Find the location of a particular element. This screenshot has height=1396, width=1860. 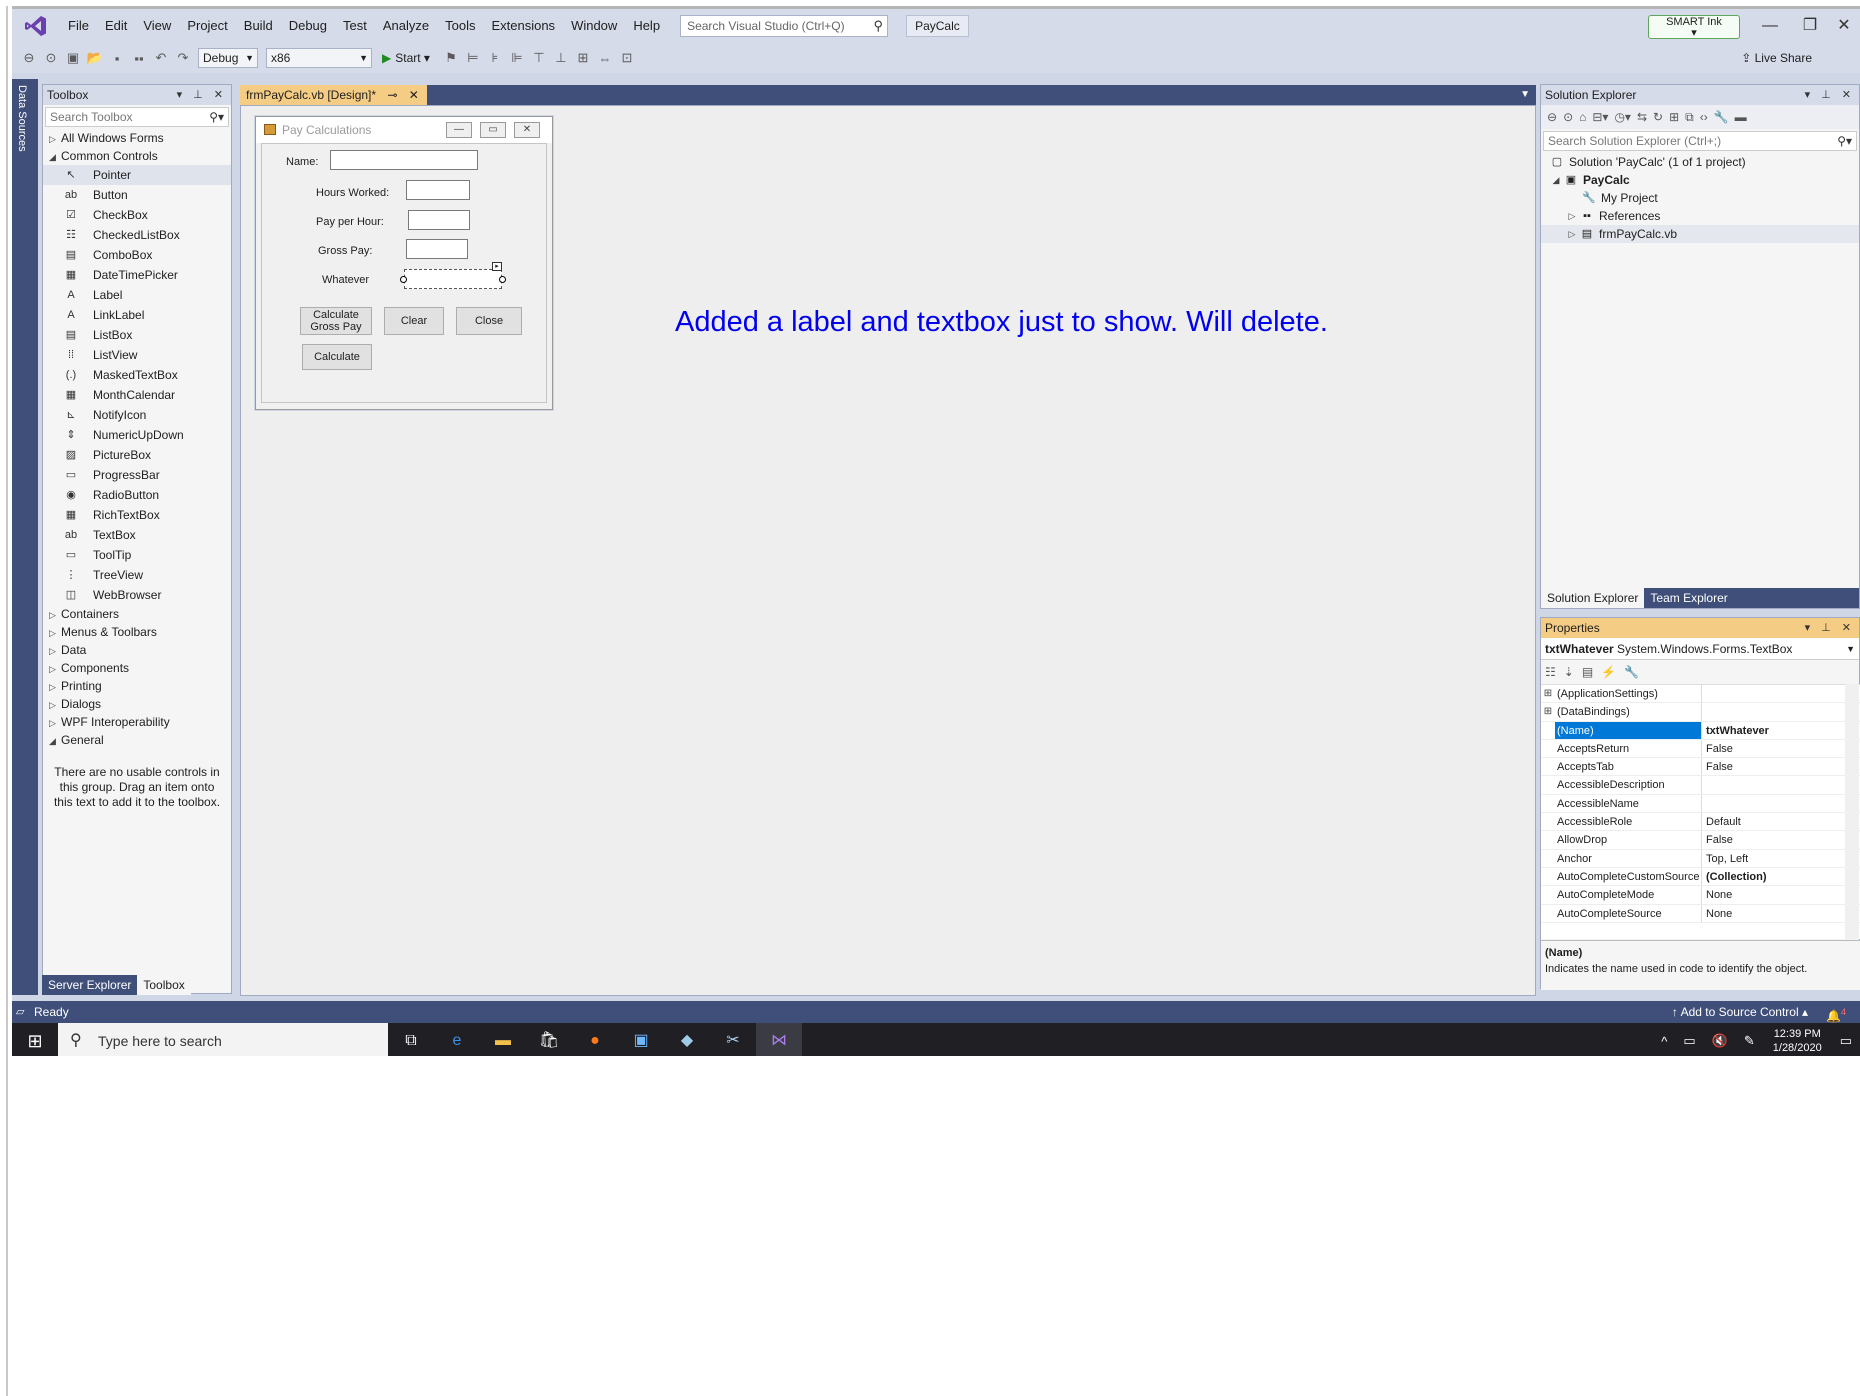

align-middles-icon: ⊥ is located at coordinates (561, 58).